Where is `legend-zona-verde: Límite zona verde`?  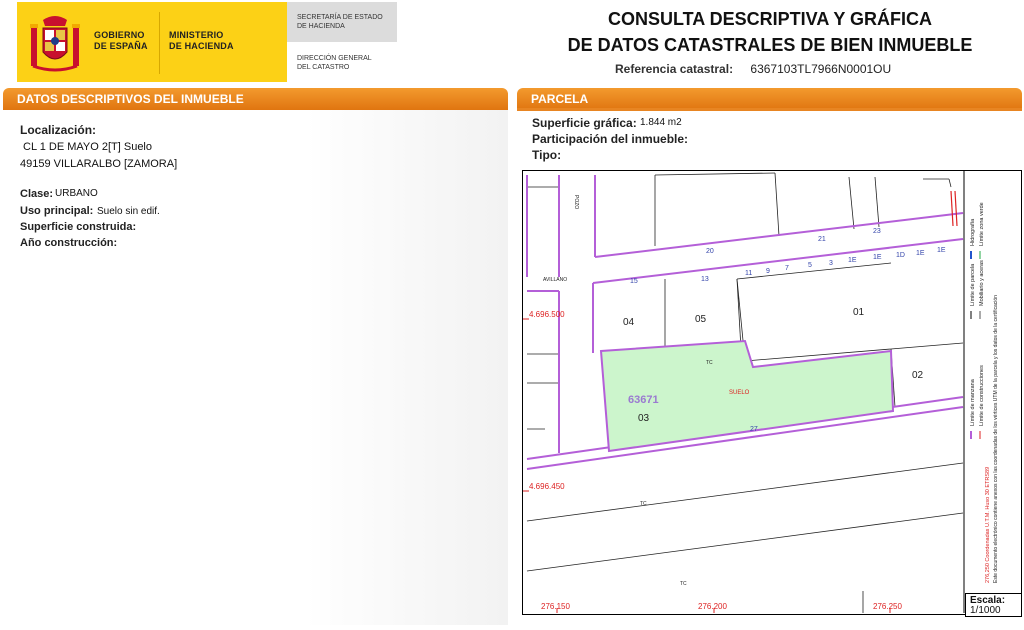 legend-zona-verde: Límite zona verde is located at coordinates (982, 224).